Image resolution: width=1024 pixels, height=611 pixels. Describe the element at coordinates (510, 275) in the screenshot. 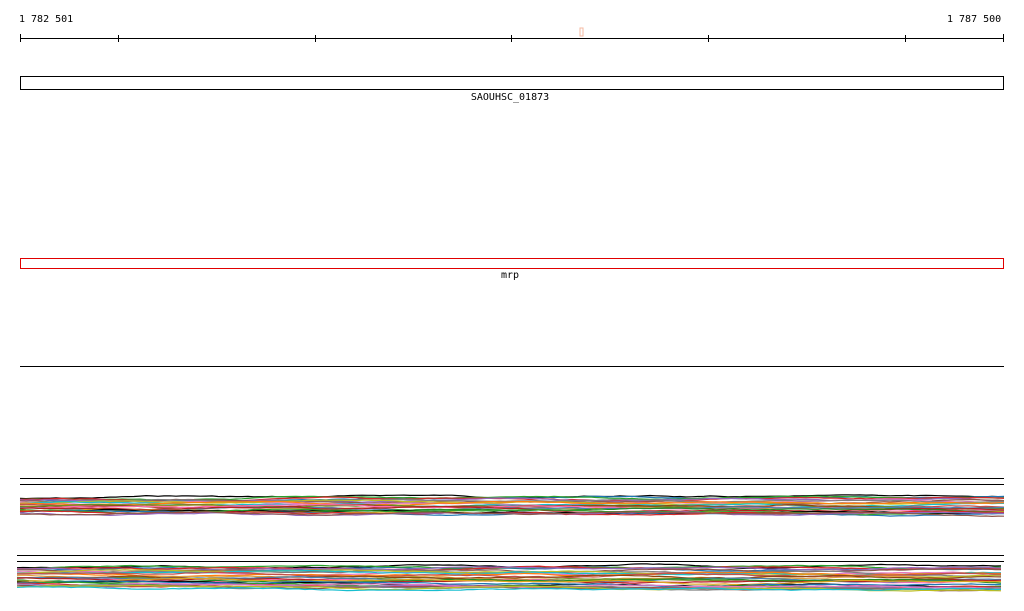

I see `mrp-feature-label: mrp` at that location.